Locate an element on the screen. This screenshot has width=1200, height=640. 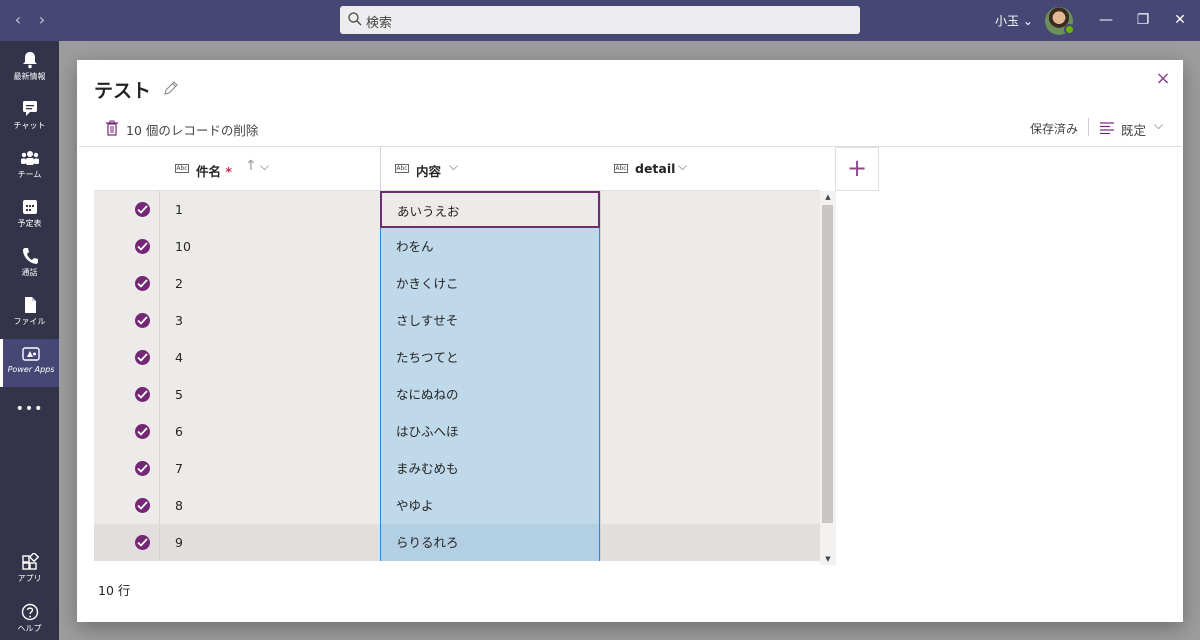
rail-item-more: ••• is located at coordinates (29, 417).